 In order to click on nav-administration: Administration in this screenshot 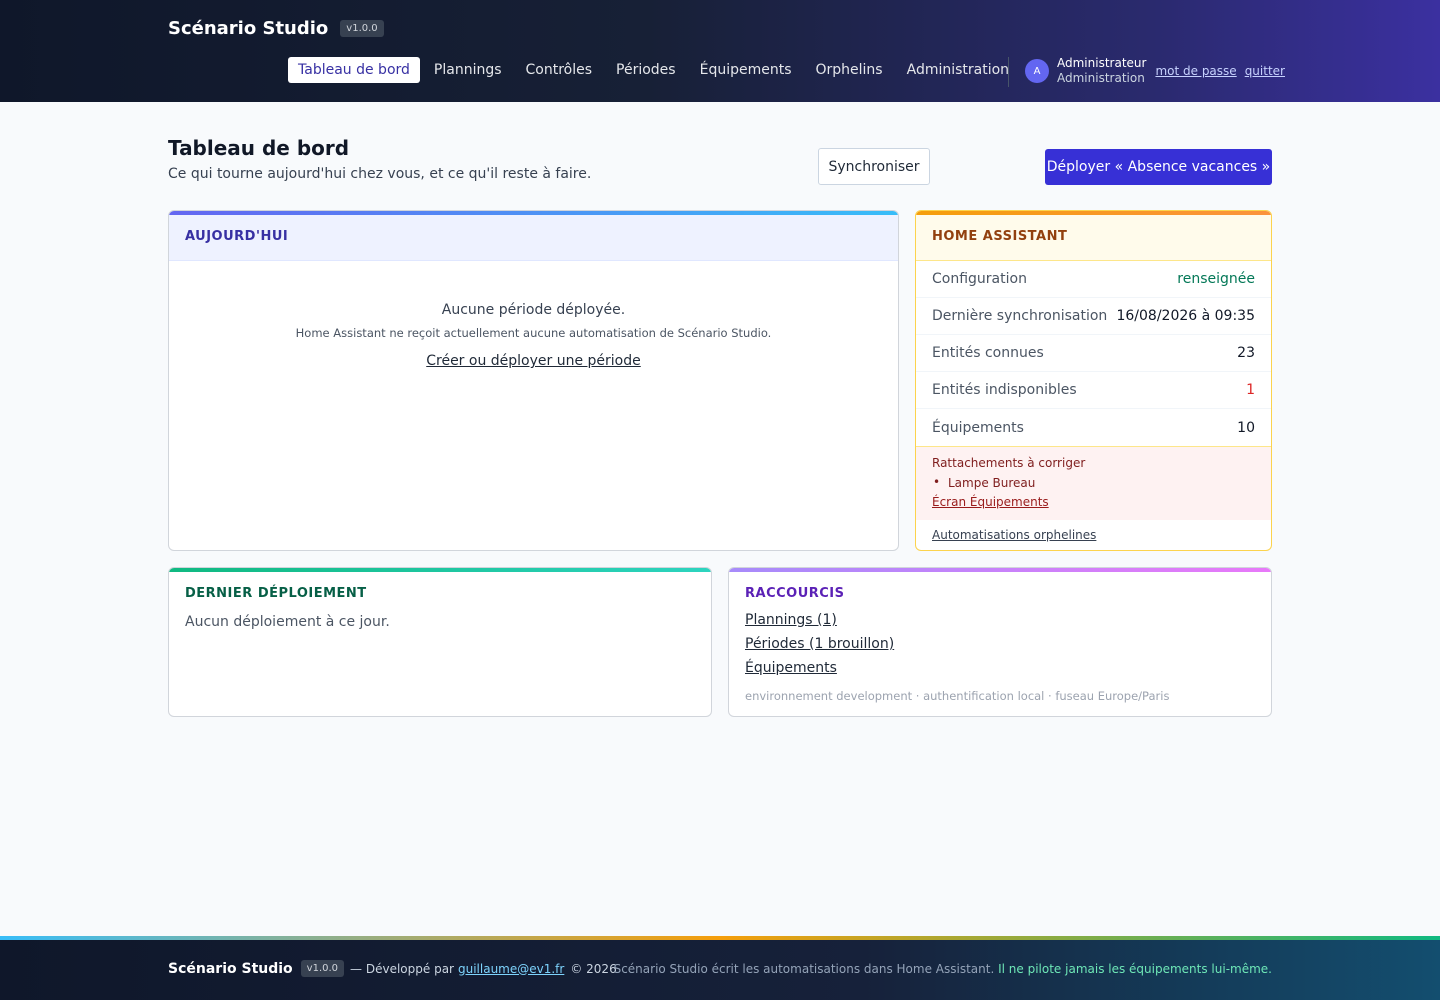, I will do `click(958, 70)`.